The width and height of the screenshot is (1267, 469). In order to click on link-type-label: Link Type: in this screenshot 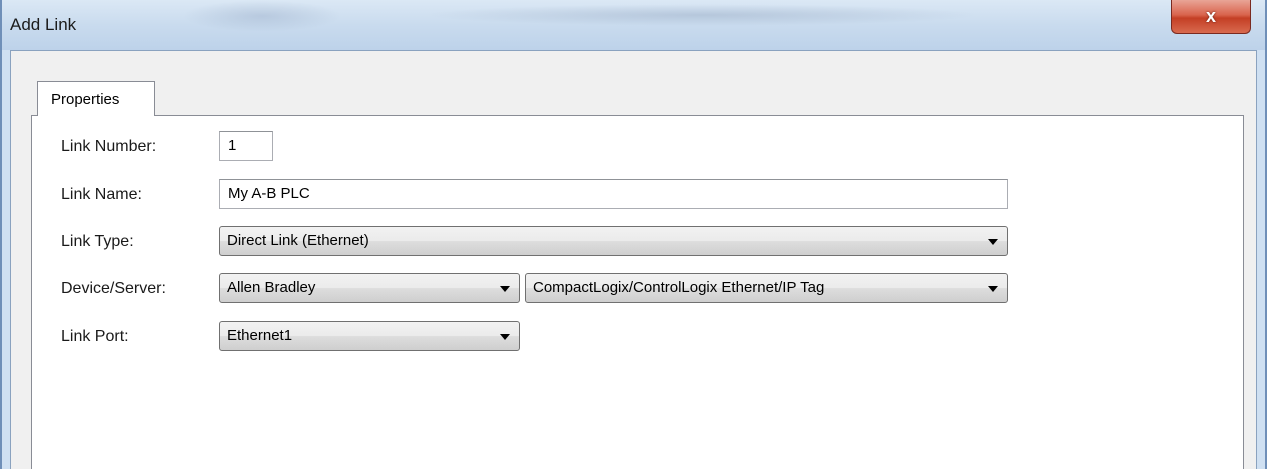, I will do `click(97, 241)`.